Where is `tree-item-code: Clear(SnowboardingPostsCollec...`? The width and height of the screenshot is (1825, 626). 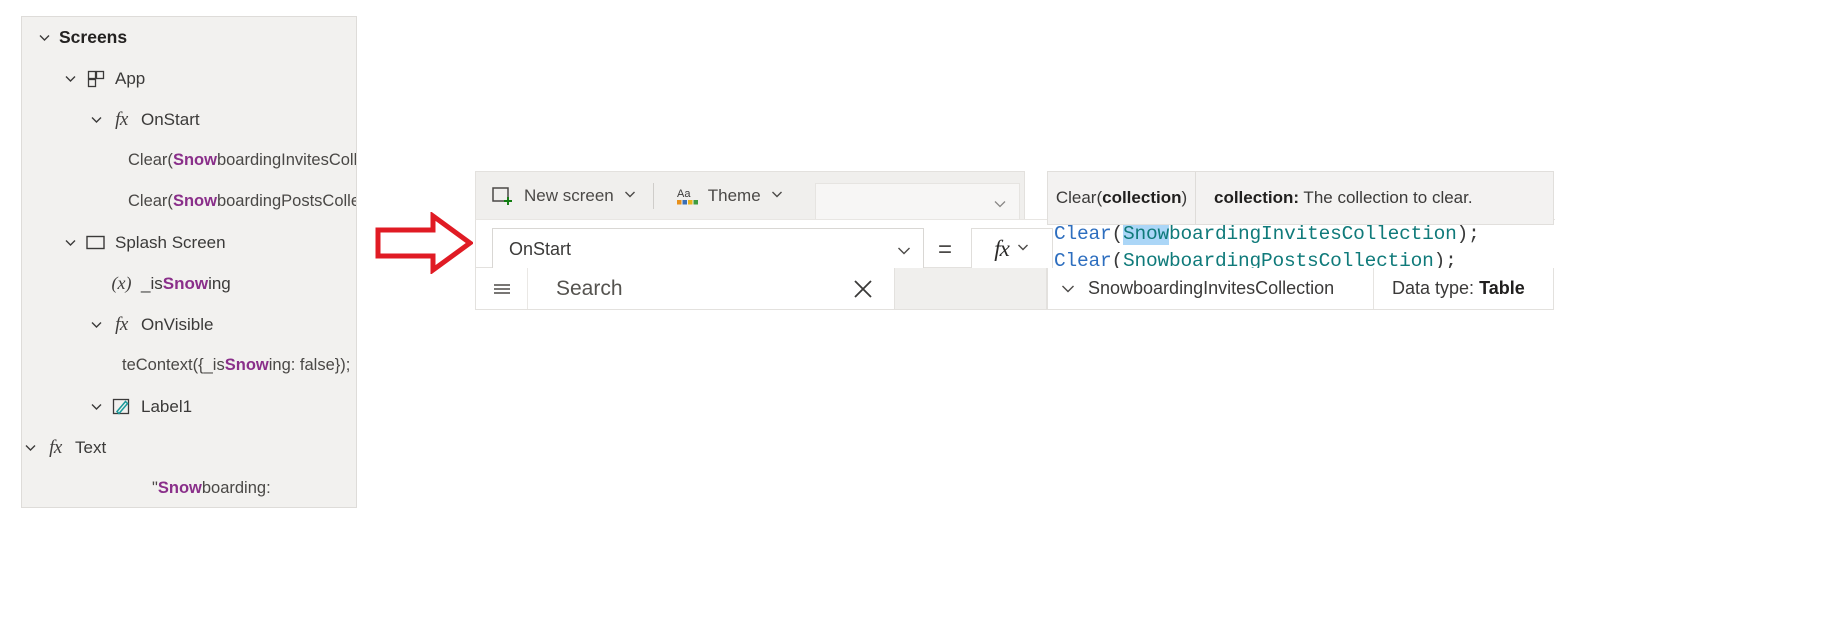
tree-item-code: Clear(SnowboardingPostsCollec... is located at coordinates (189, 201).